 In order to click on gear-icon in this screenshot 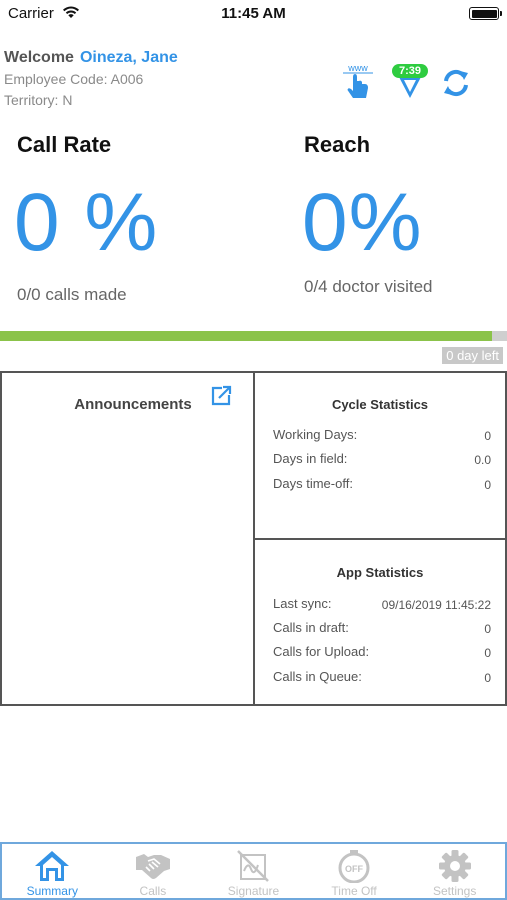, I will do `click(454, 866)`.